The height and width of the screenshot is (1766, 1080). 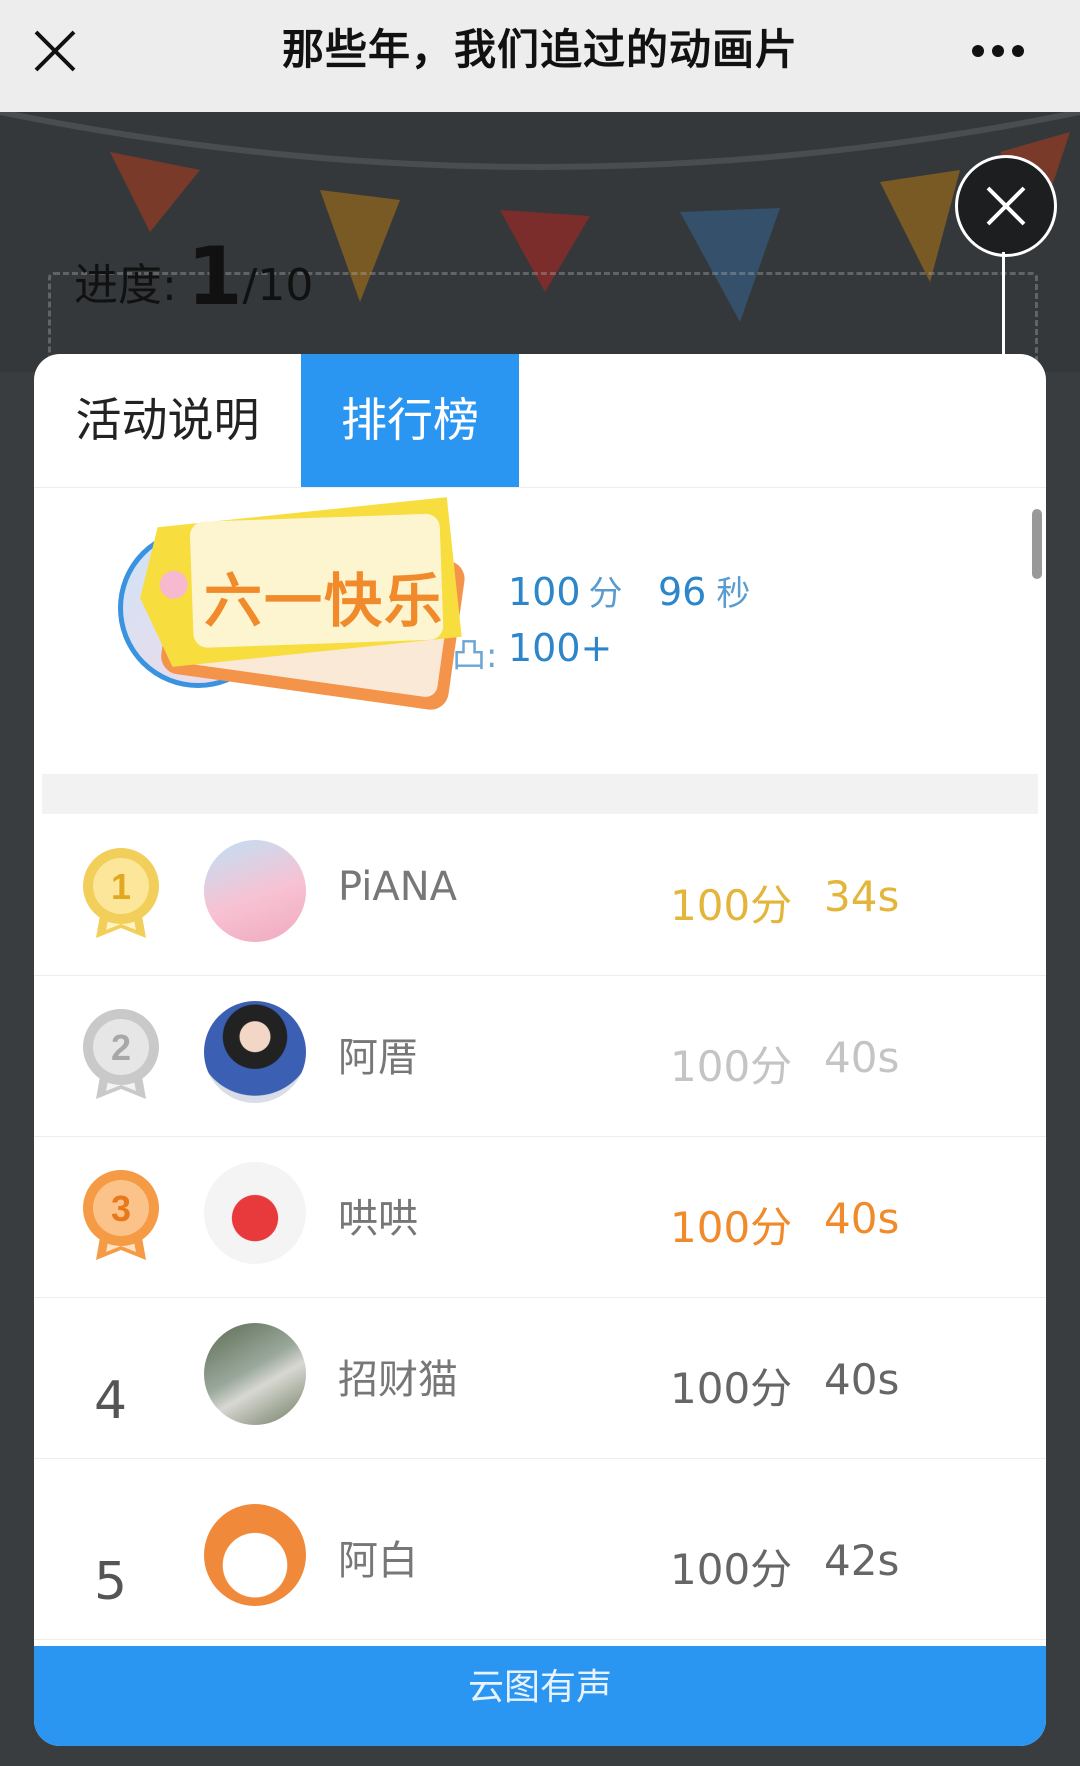 What do you see at coordinates (1007, 50) in the screenshot?
I see `more-icon` at bounding box center [1007, 50].